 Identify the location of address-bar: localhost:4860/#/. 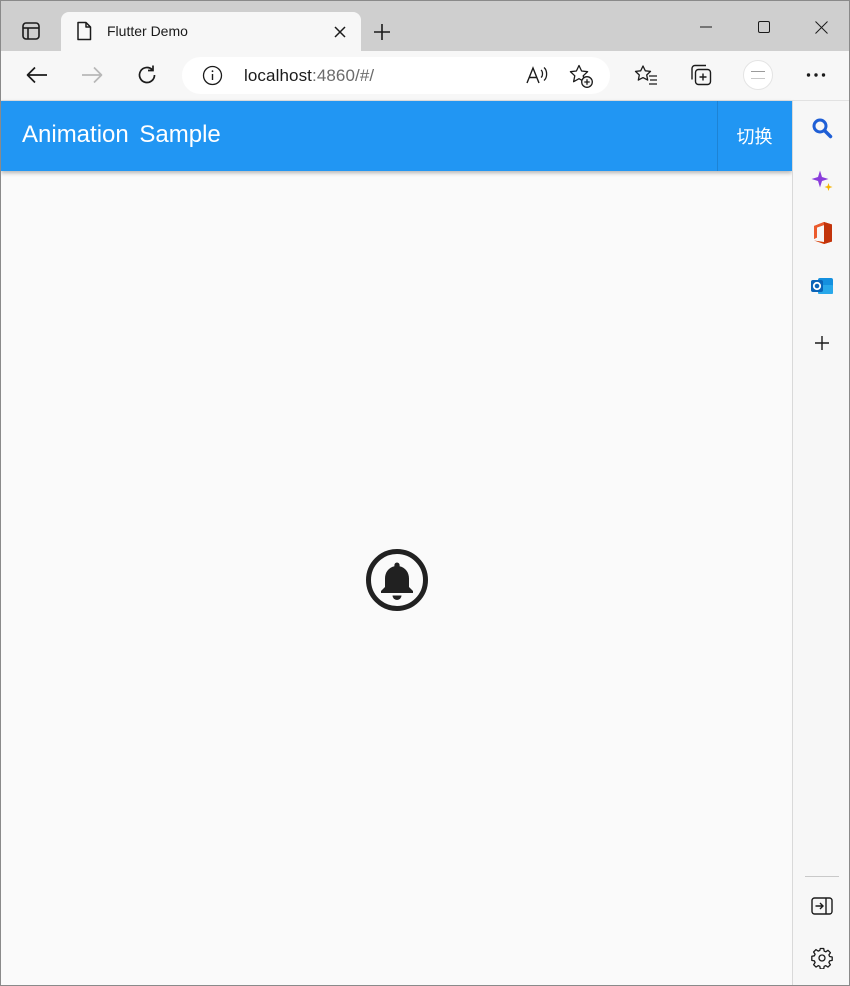
(396, 75).